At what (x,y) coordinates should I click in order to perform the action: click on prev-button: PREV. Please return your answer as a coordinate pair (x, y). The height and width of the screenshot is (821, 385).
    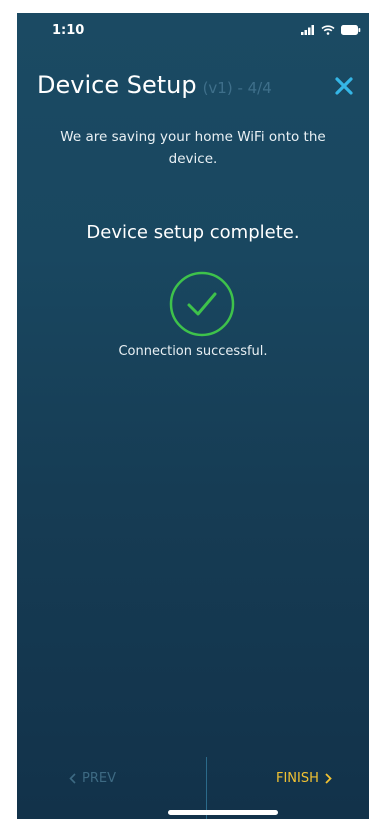
    Looking at the image, I should click on (92, 778).